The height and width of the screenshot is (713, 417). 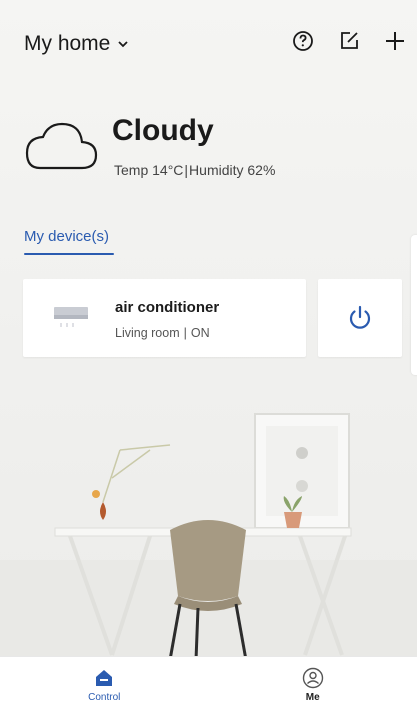 I want to click on bottom-navigation: Control Me, so click(x=208, y=684).